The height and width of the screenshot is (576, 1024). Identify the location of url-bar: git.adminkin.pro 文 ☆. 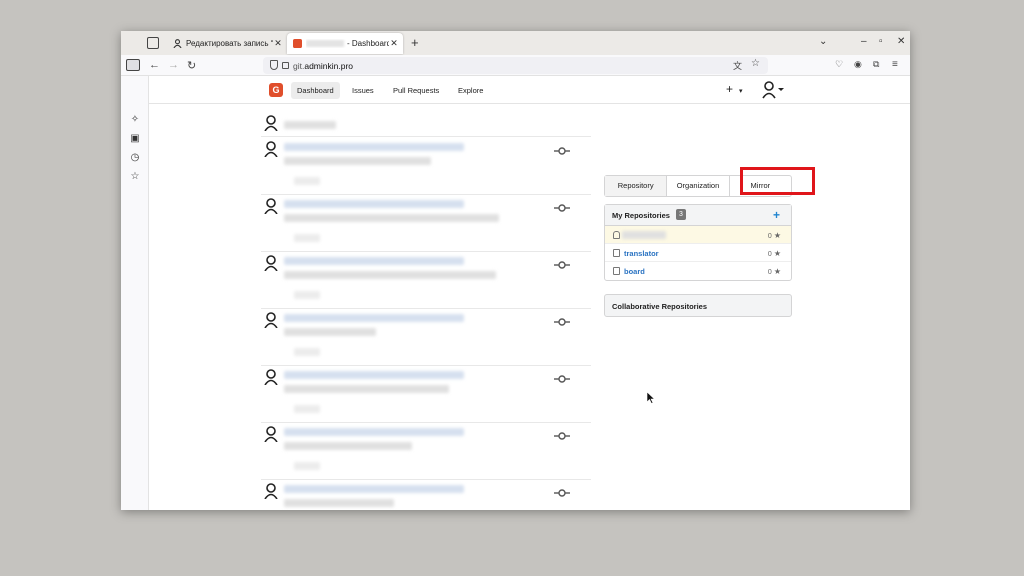
(515, 65).